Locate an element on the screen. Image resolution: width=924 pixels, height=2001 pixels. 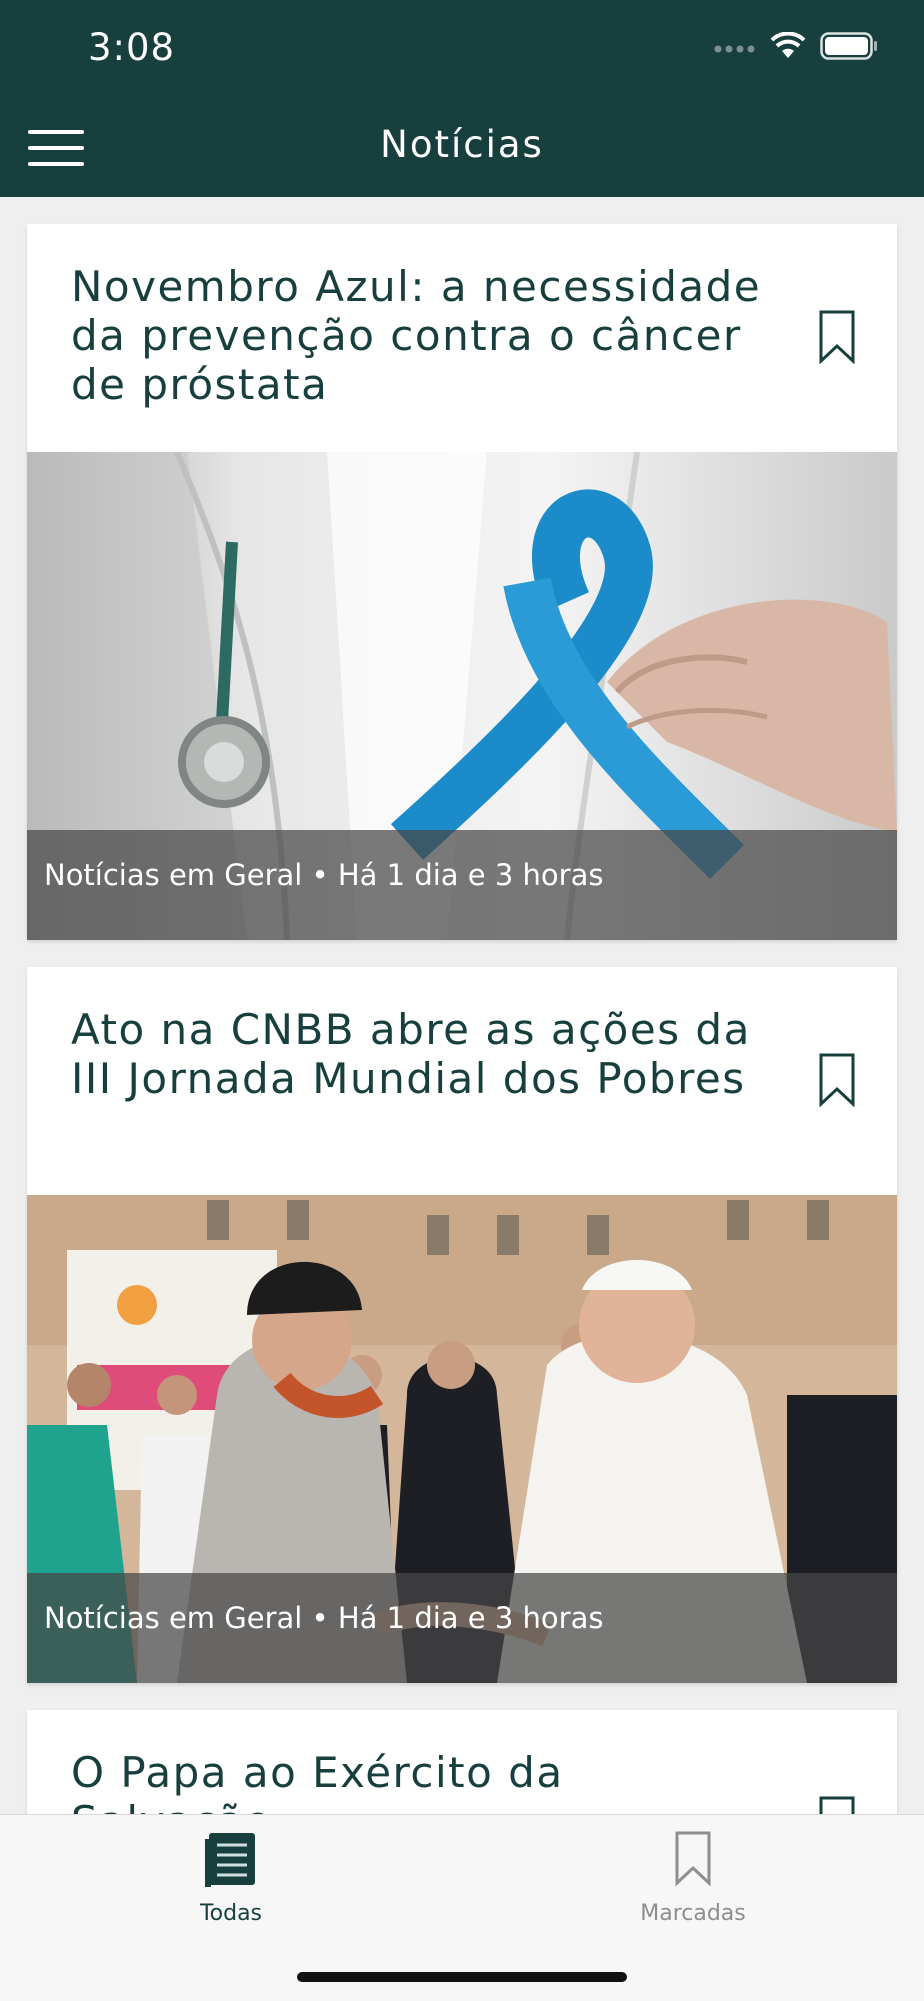
status-bar: 3:08 is located at coordinates (462, 50).